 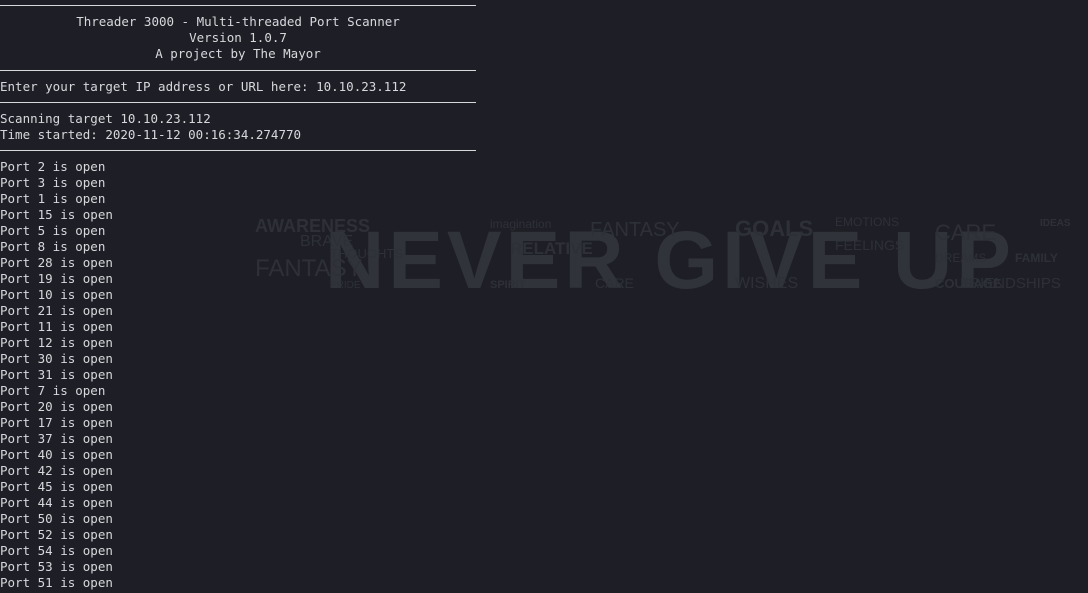 What do you see at coordinates (551, 248) in the screenshot?
I see `wallpaper-word: RELATIVE` at bounding box center [551, 248].